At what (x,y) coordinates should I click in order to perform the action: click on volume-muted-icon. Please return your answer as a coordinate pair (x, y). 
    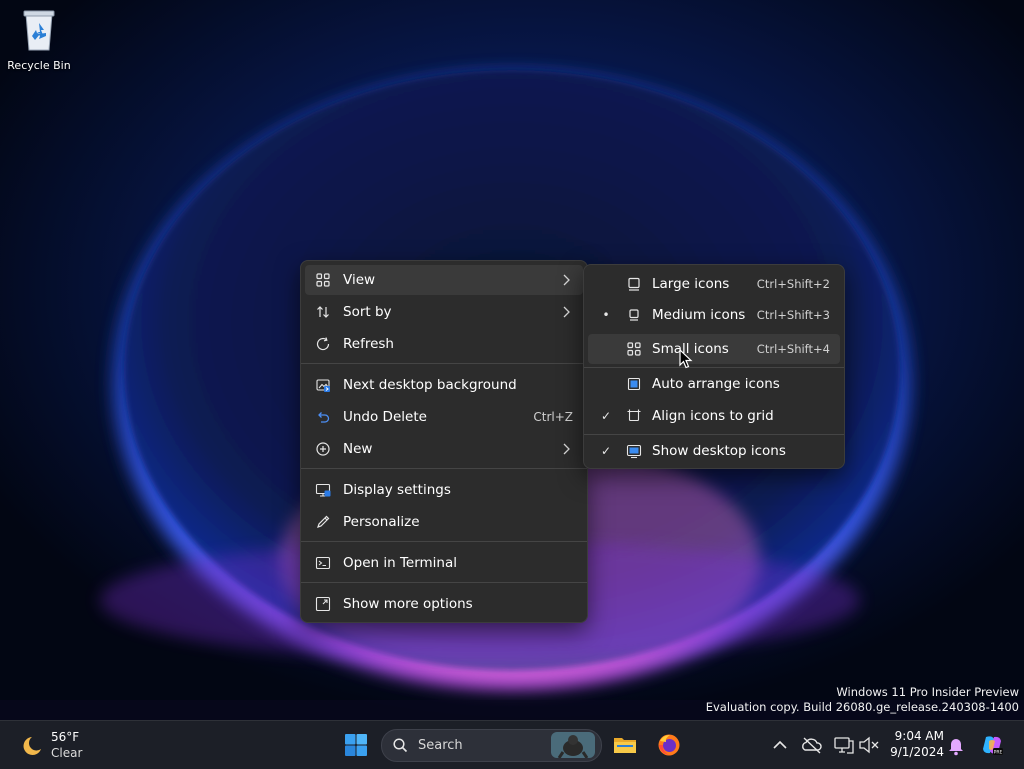
    Looking at the image, I should click on (869, 745).